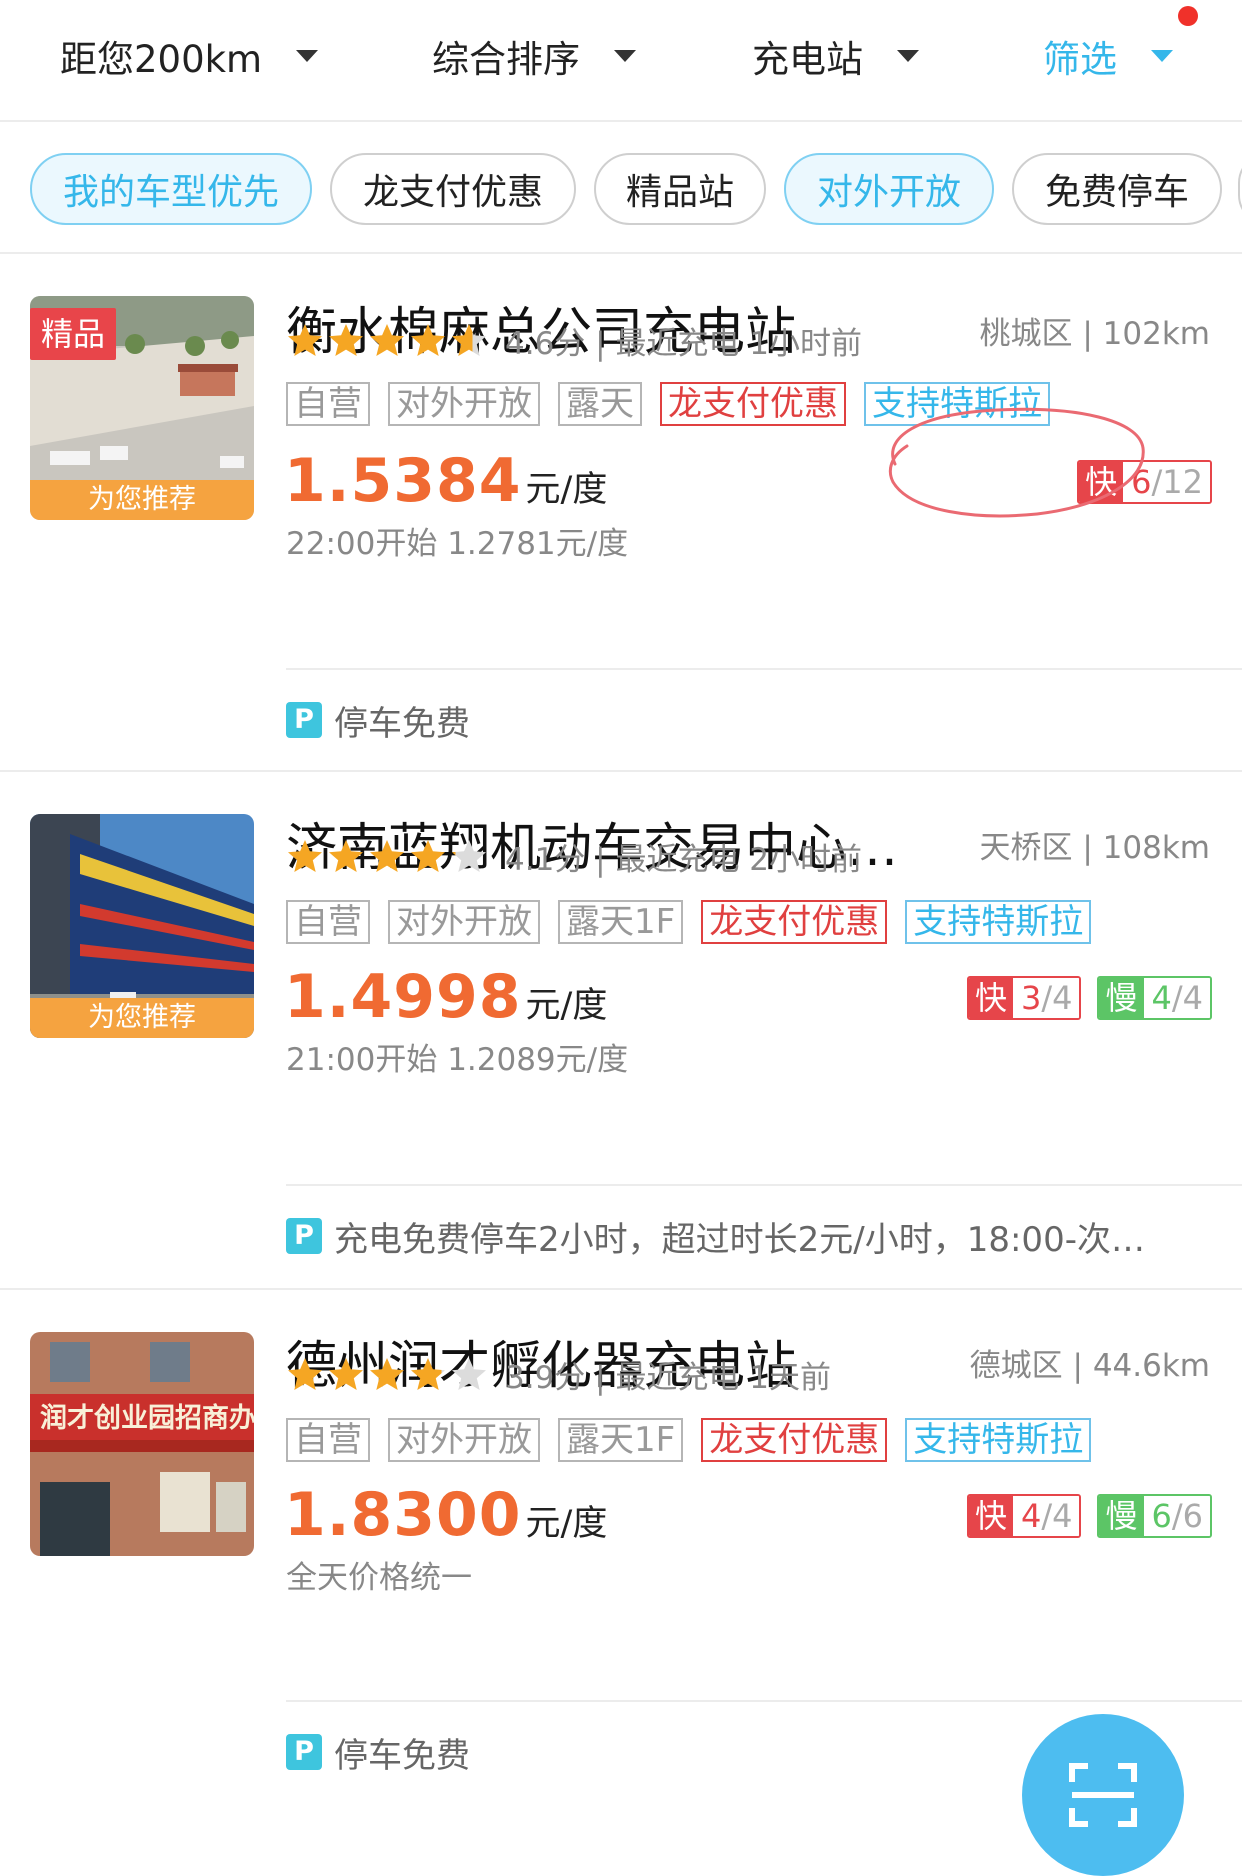  I want to click on station-district: 德城区 | 44.6km, so click(1089, 1366).